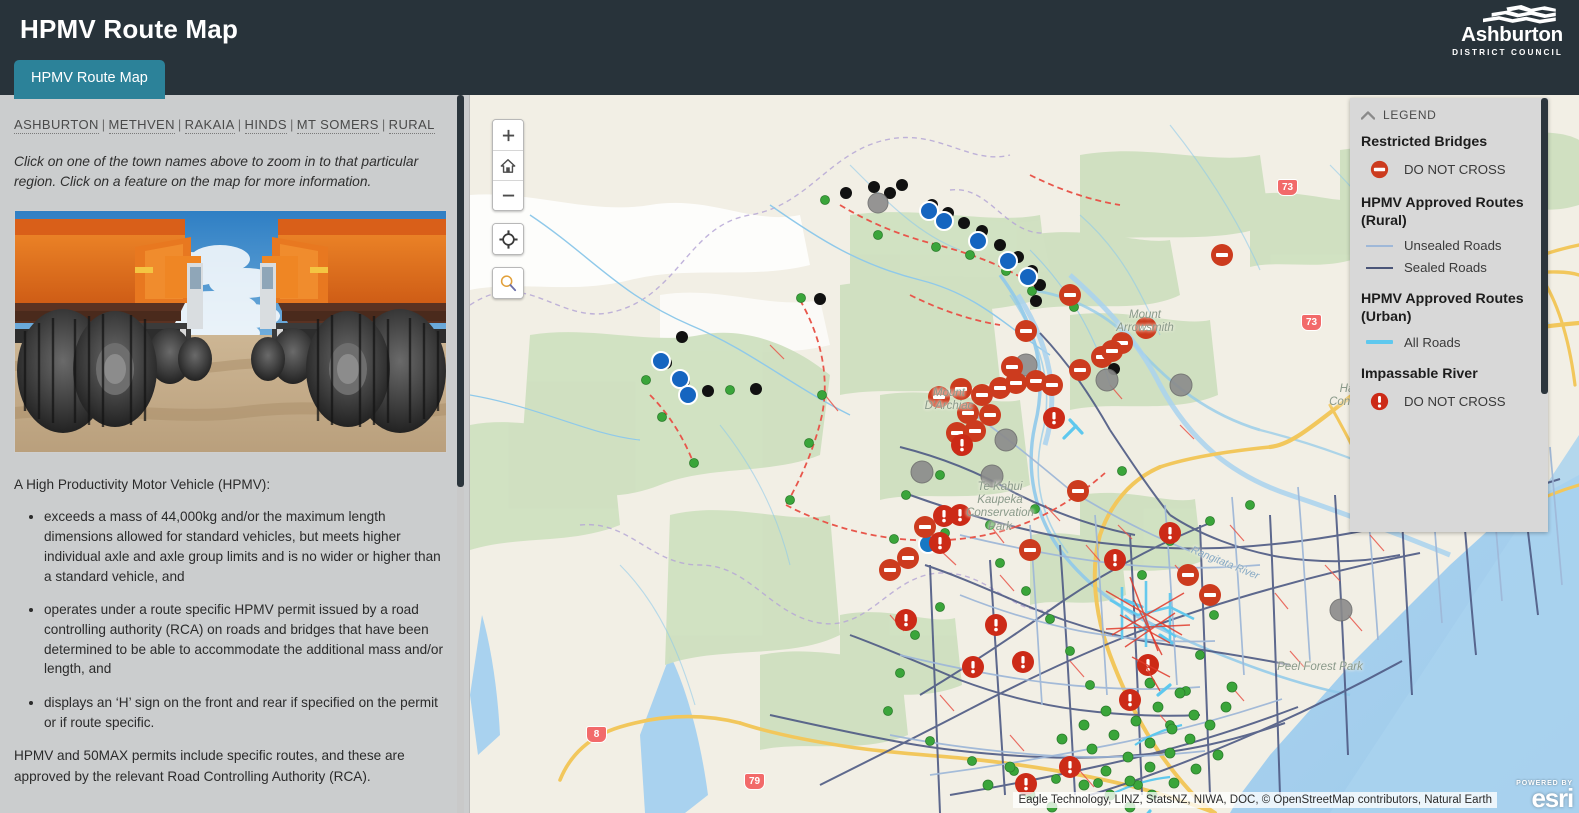 The width and height of the screenshot is (1579, 813). Describe the element at coordinates (1544, 246) in the screenshot. I see `legend-scrollbar` at that location.